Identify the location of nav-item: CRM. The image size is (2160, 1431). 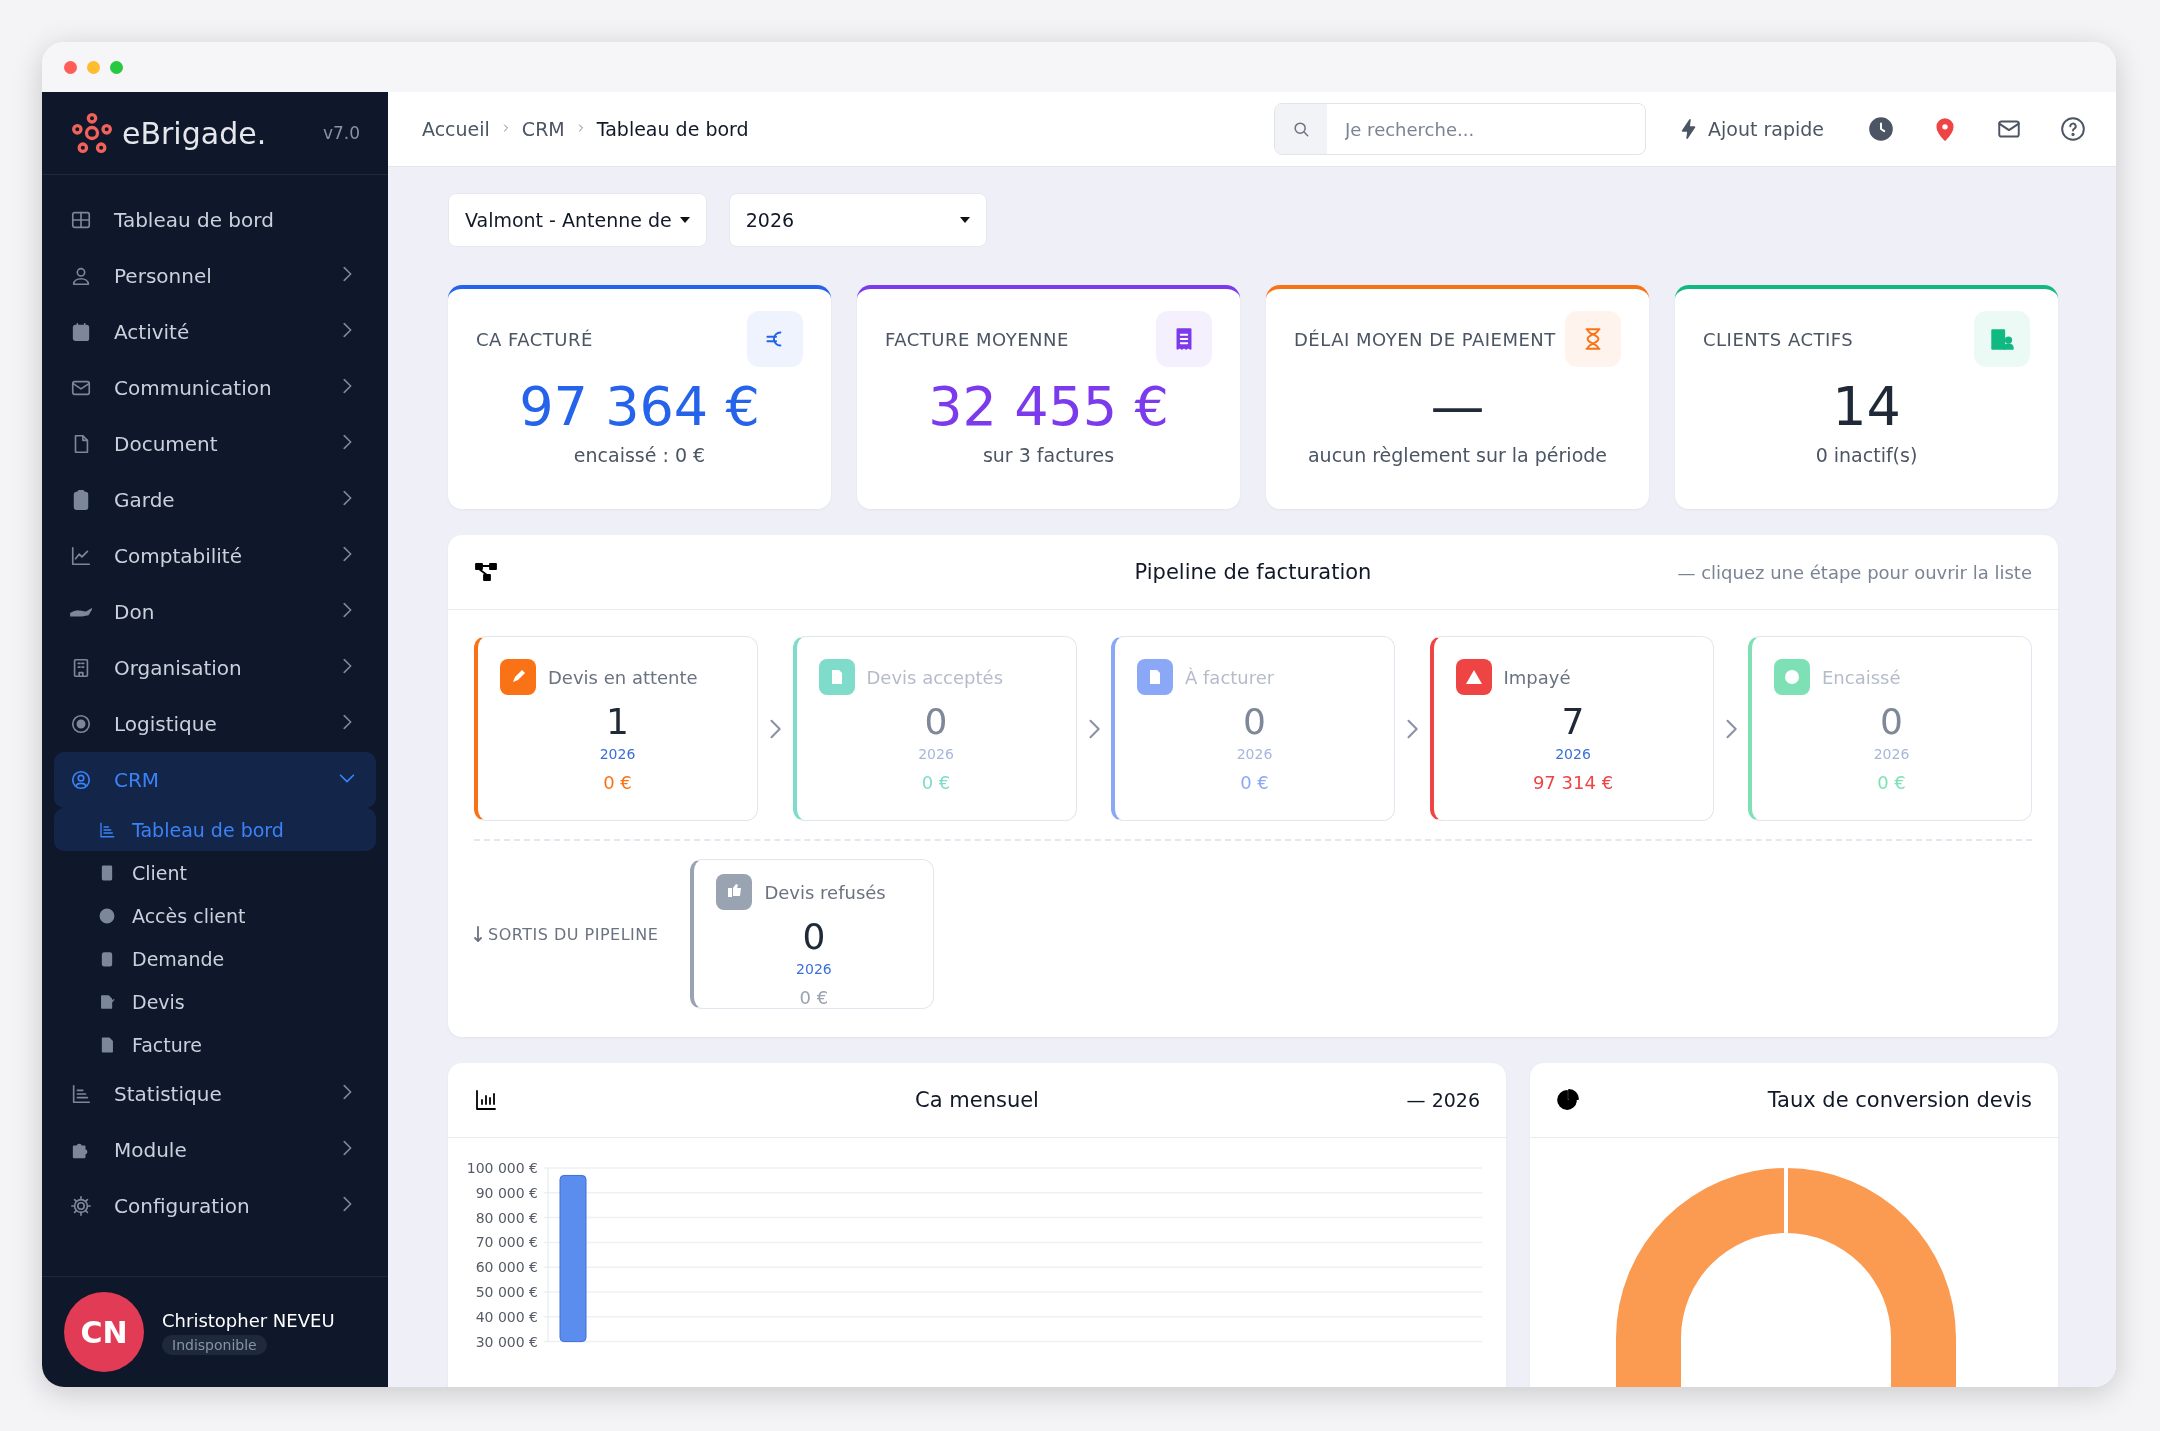
(215, 780).